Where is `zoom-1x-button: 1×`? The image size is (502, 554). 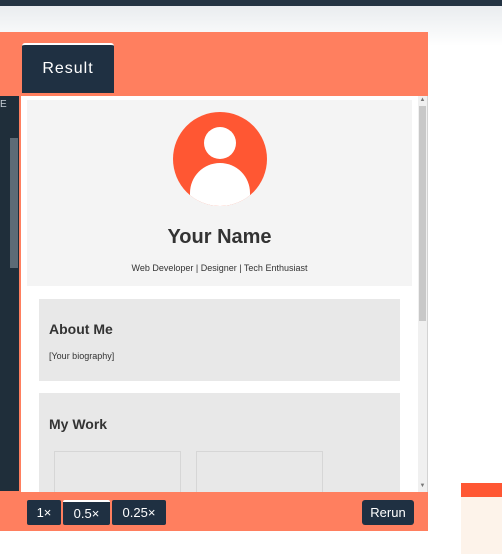 zoom-1x-button: 1× is located at coordinates (44, 512).